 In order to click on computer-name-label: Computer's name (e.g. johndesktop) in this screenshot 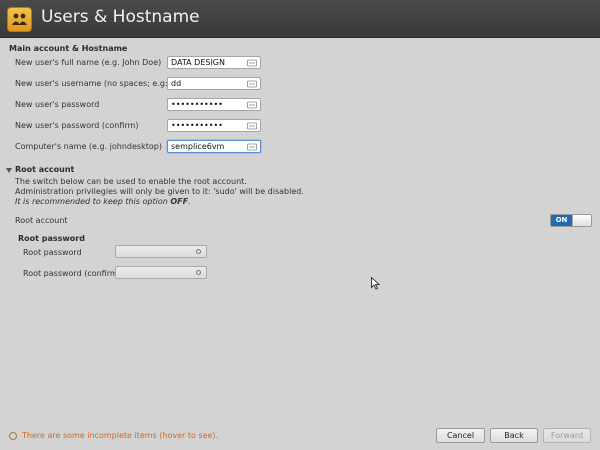, I will do `click(88, 146)`.